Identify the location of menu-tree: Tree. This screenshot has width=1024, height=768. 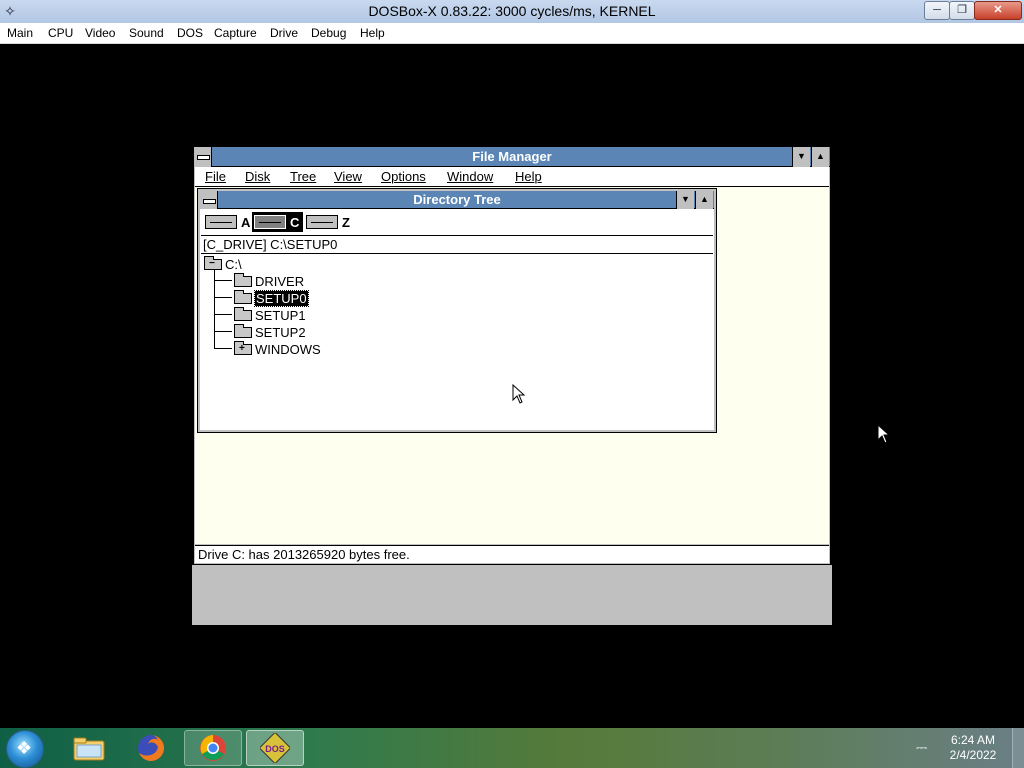
(303, 176).